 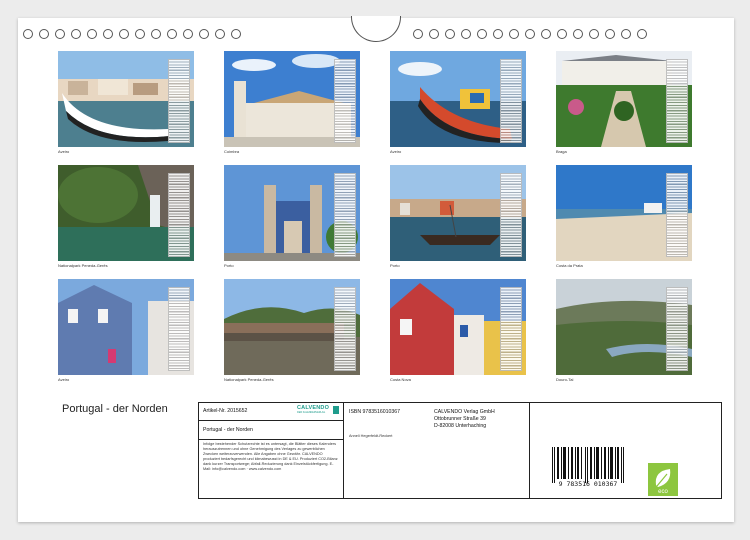 What do you see at coordinates (624, 99) in the screenshot?
I see `photo-braga-garden` at bounding box center [624, 99].